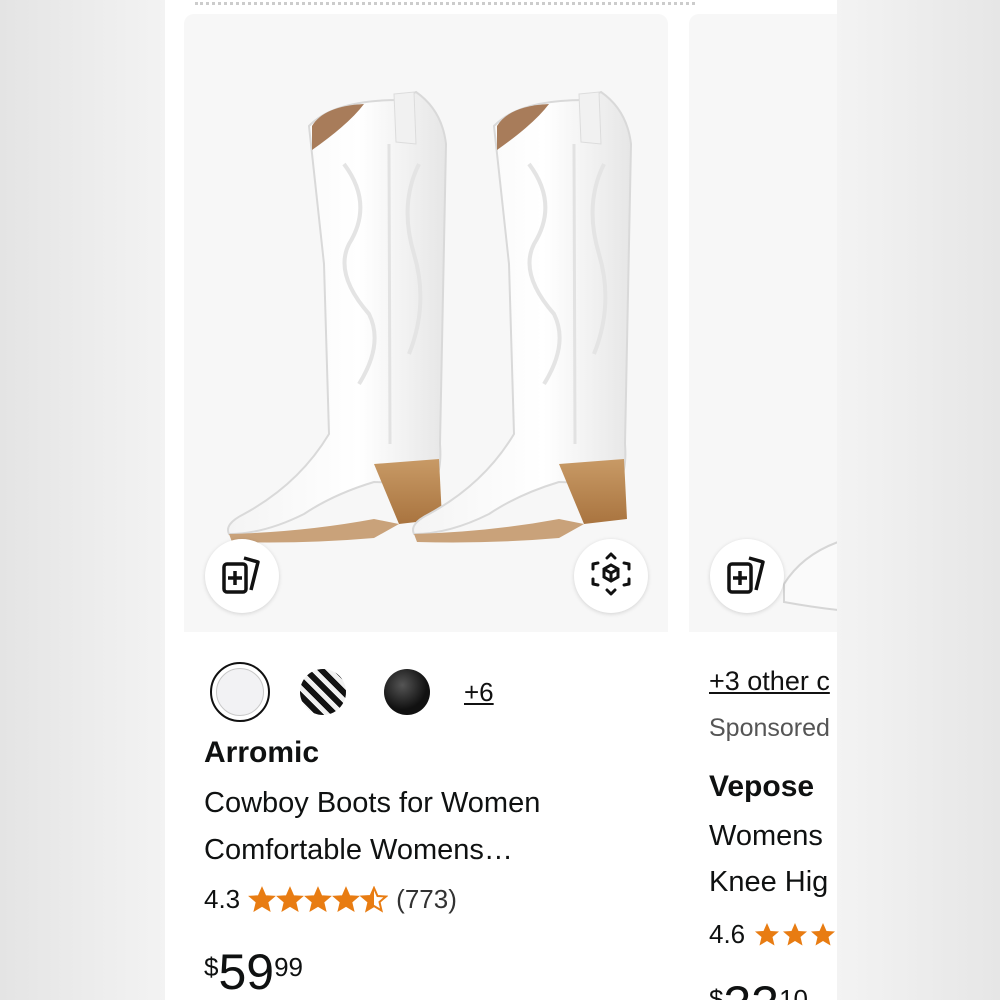 The width and height of the screenshot is (1000, 1000). Describe the element at coordinates (762, 786) in the screenshot. I see `brand-name-2: Vepose` at that location.